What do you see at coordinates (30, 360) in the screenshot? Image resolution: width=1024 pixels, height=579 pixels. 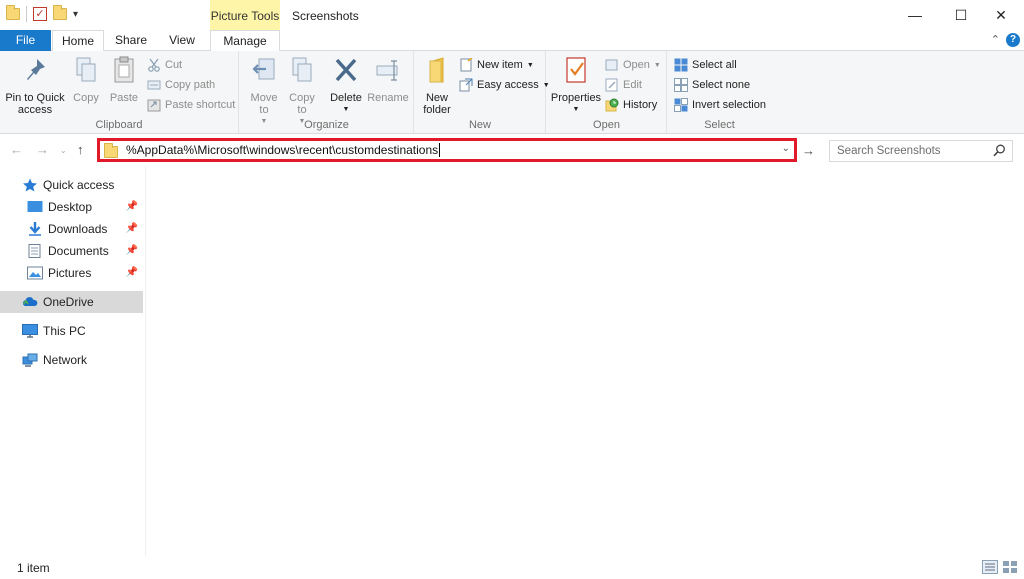 I see `network-icon` at bounding box center [30, 360].